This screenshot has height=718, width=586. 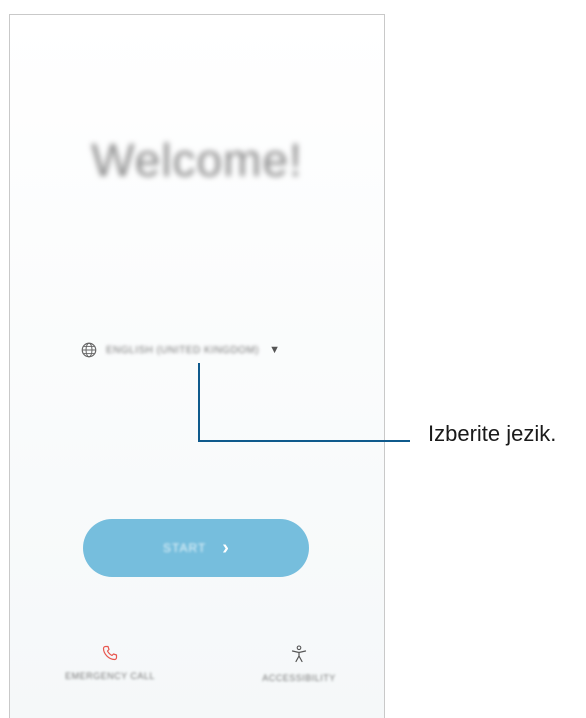 I want to click on emergency-call-button: EMERGENCY CALL, so click(x=110, y=663).